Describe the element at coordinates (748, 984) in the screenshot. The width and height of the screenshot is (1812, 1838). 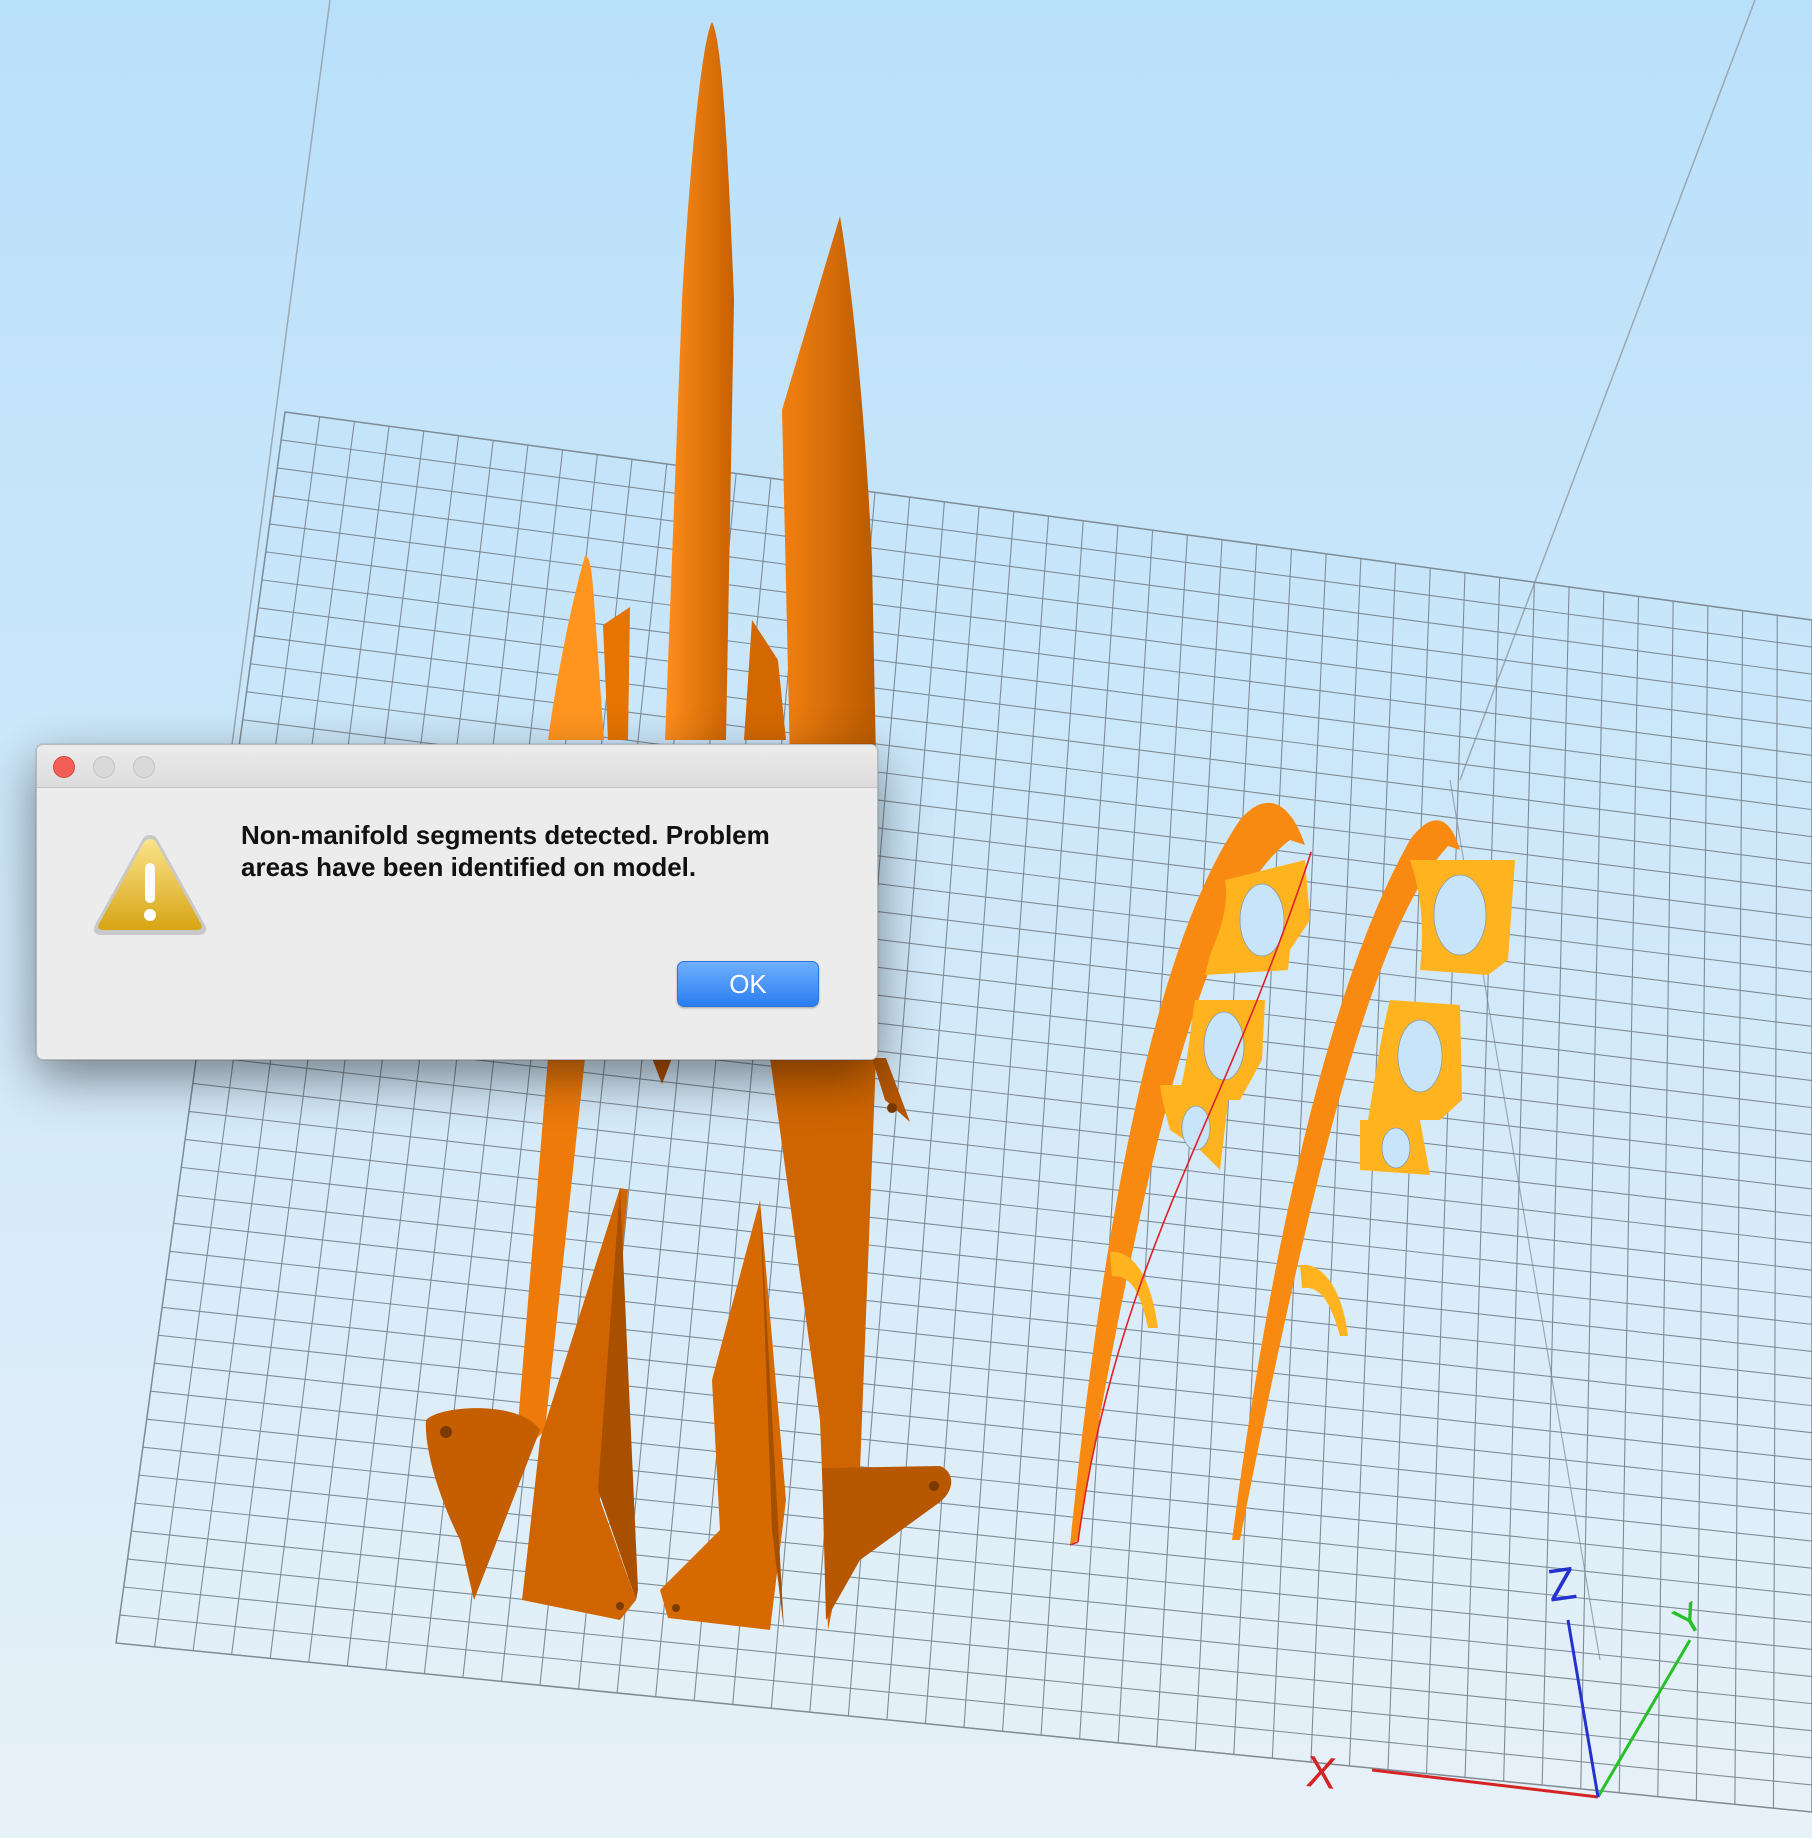
I see `ok-button: OK` at that location.